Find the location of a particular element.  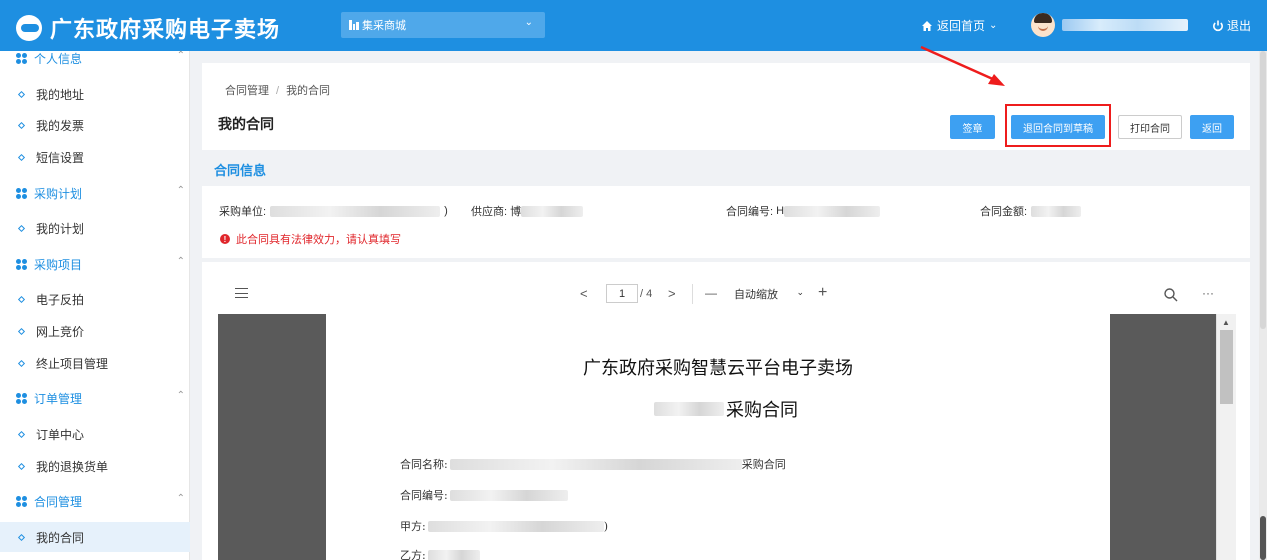

sidebar-group-contract: 合同管理 ⌃ is located at coordinates (95, 501).